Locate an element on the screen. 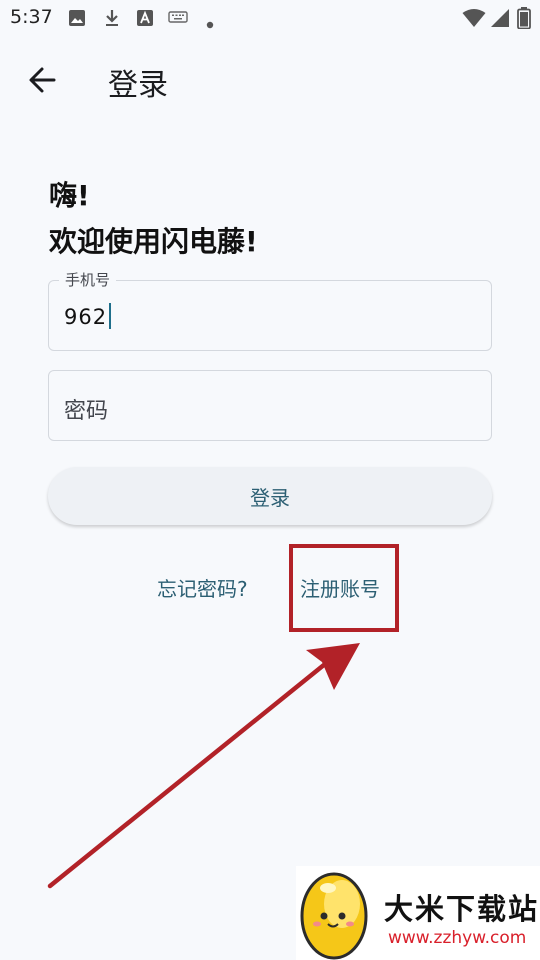  wifi-icon is located at coordinates (474, 20).